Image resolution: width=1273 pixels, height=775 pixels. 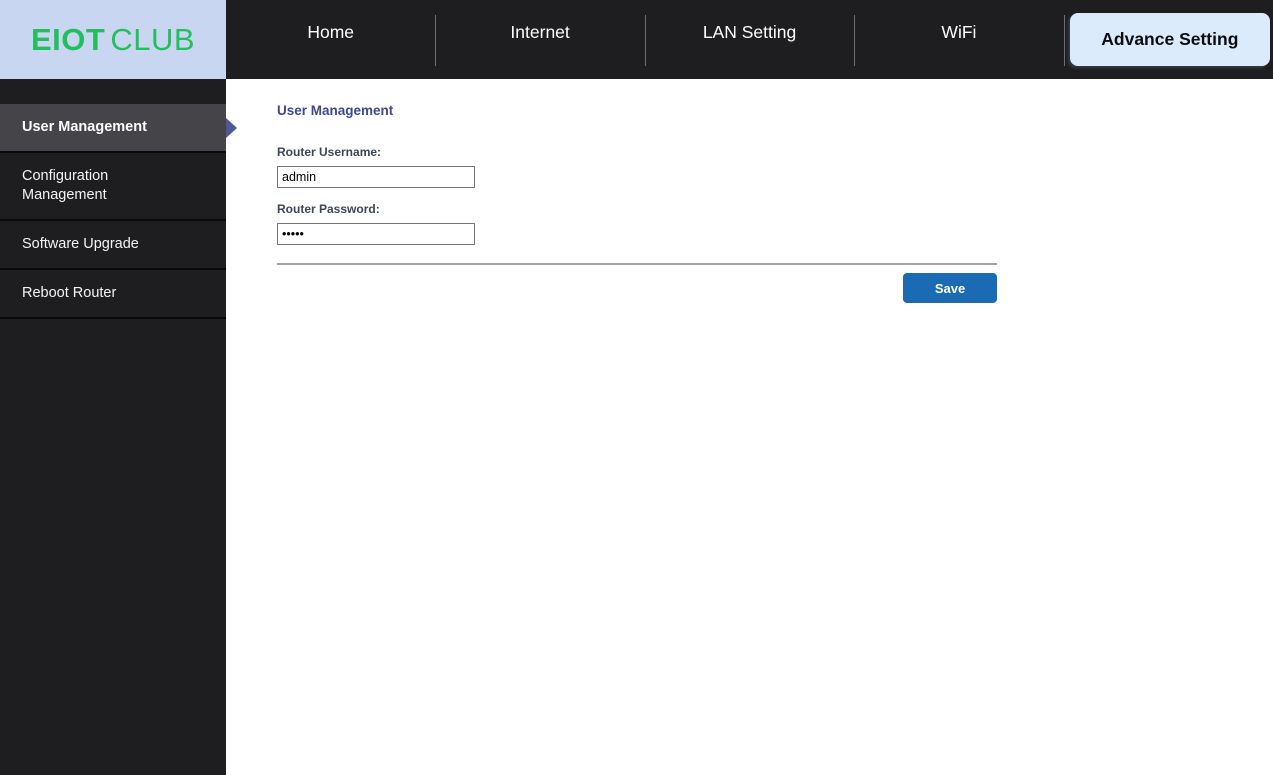 I want to click on sidebar-item-configuration-management: Configuration Management, so click(x=113, y=187).